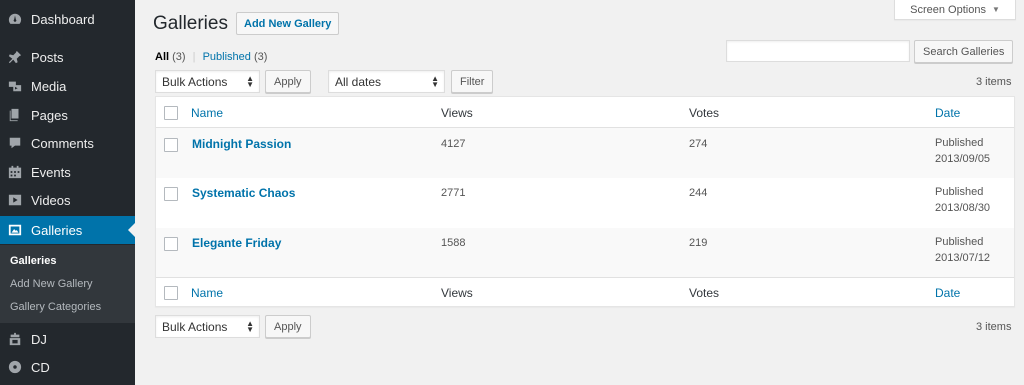 Image resolution: width=1024 pixels, height=385 pixels. Describe the element at coordinates (207, 113) in the screenshot. I see `column-header-name: Name` at that location.